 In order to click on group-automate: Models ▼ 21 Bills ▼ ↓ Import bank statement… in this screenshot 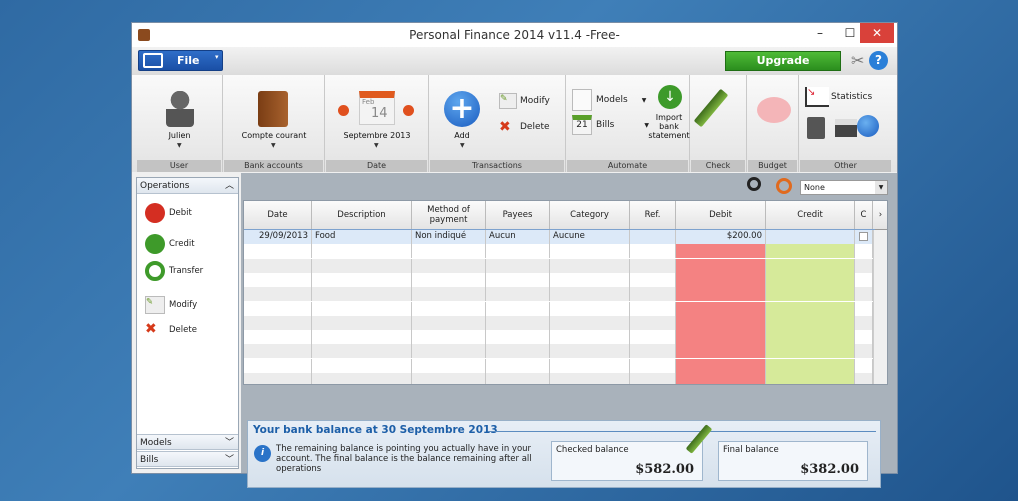, I will do `click(628, 123)`.